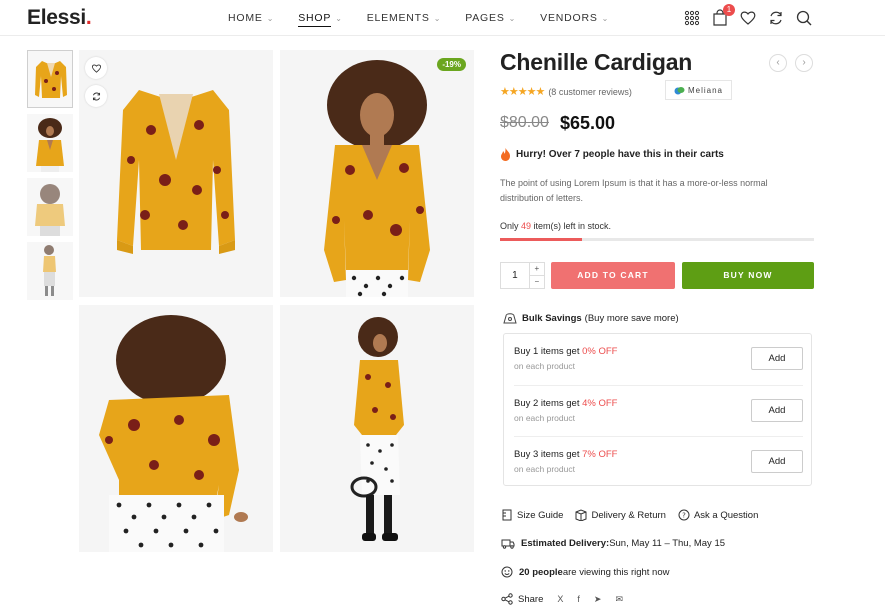 Image resolution: width=885 pixels, height=614 pixels. Describe the element at coordinates (588, 123) in the screenshot. I see `sale-price: $65.00` at that location.